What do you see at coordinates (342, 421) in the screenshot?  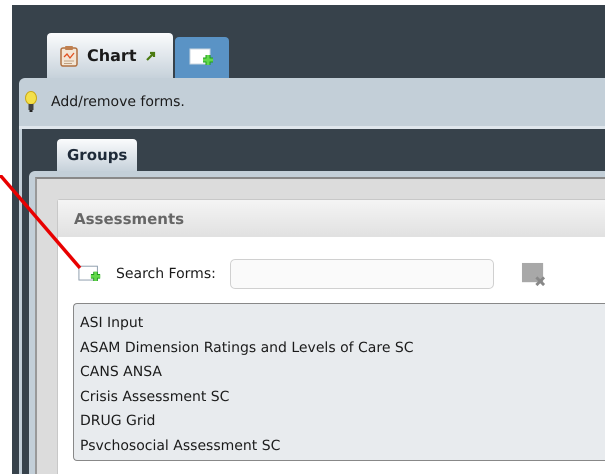 I see `form-item: DRUG Grid` at bounding box center [342, 421].